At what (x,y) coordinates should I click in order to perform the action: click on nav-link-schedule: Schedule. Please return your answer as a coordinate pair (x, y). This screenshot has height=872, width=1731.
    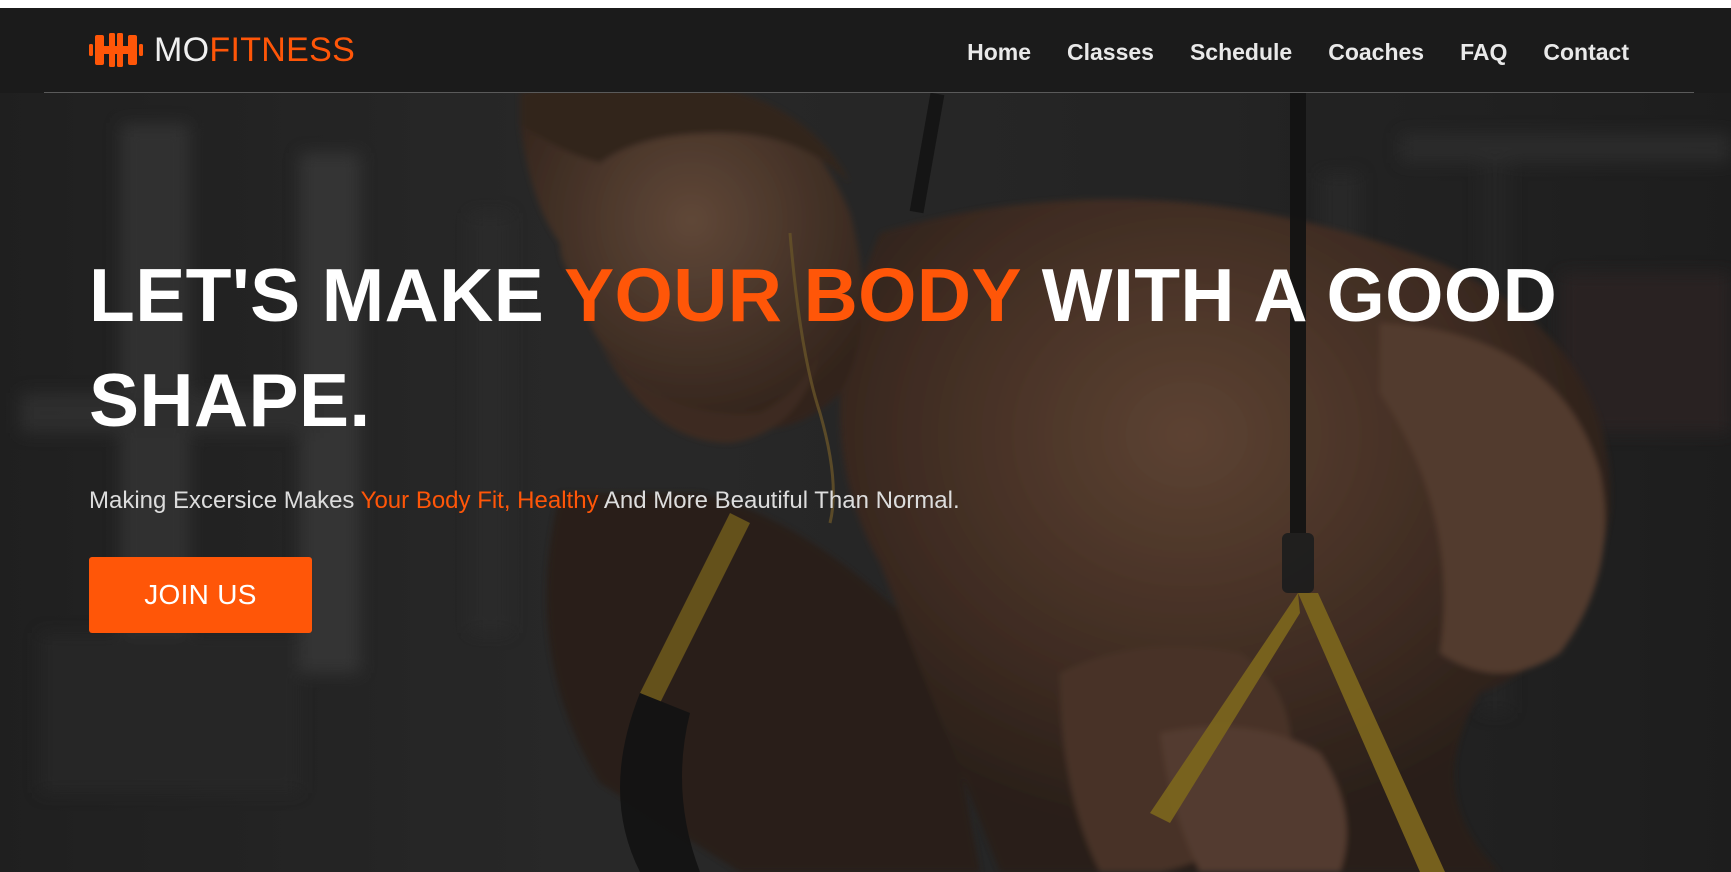
    Looking at the image, I should click on (1241, 52).